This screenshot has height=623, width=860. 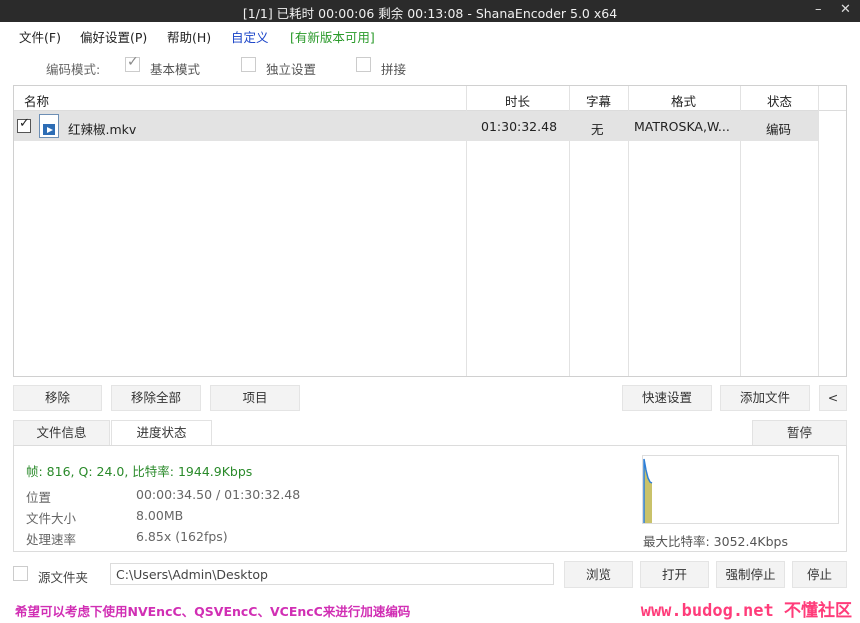 What do you see at coordinates (779, 100) in the screenshot?
I see `column-status: 状态` at bounding box center [779, 100].